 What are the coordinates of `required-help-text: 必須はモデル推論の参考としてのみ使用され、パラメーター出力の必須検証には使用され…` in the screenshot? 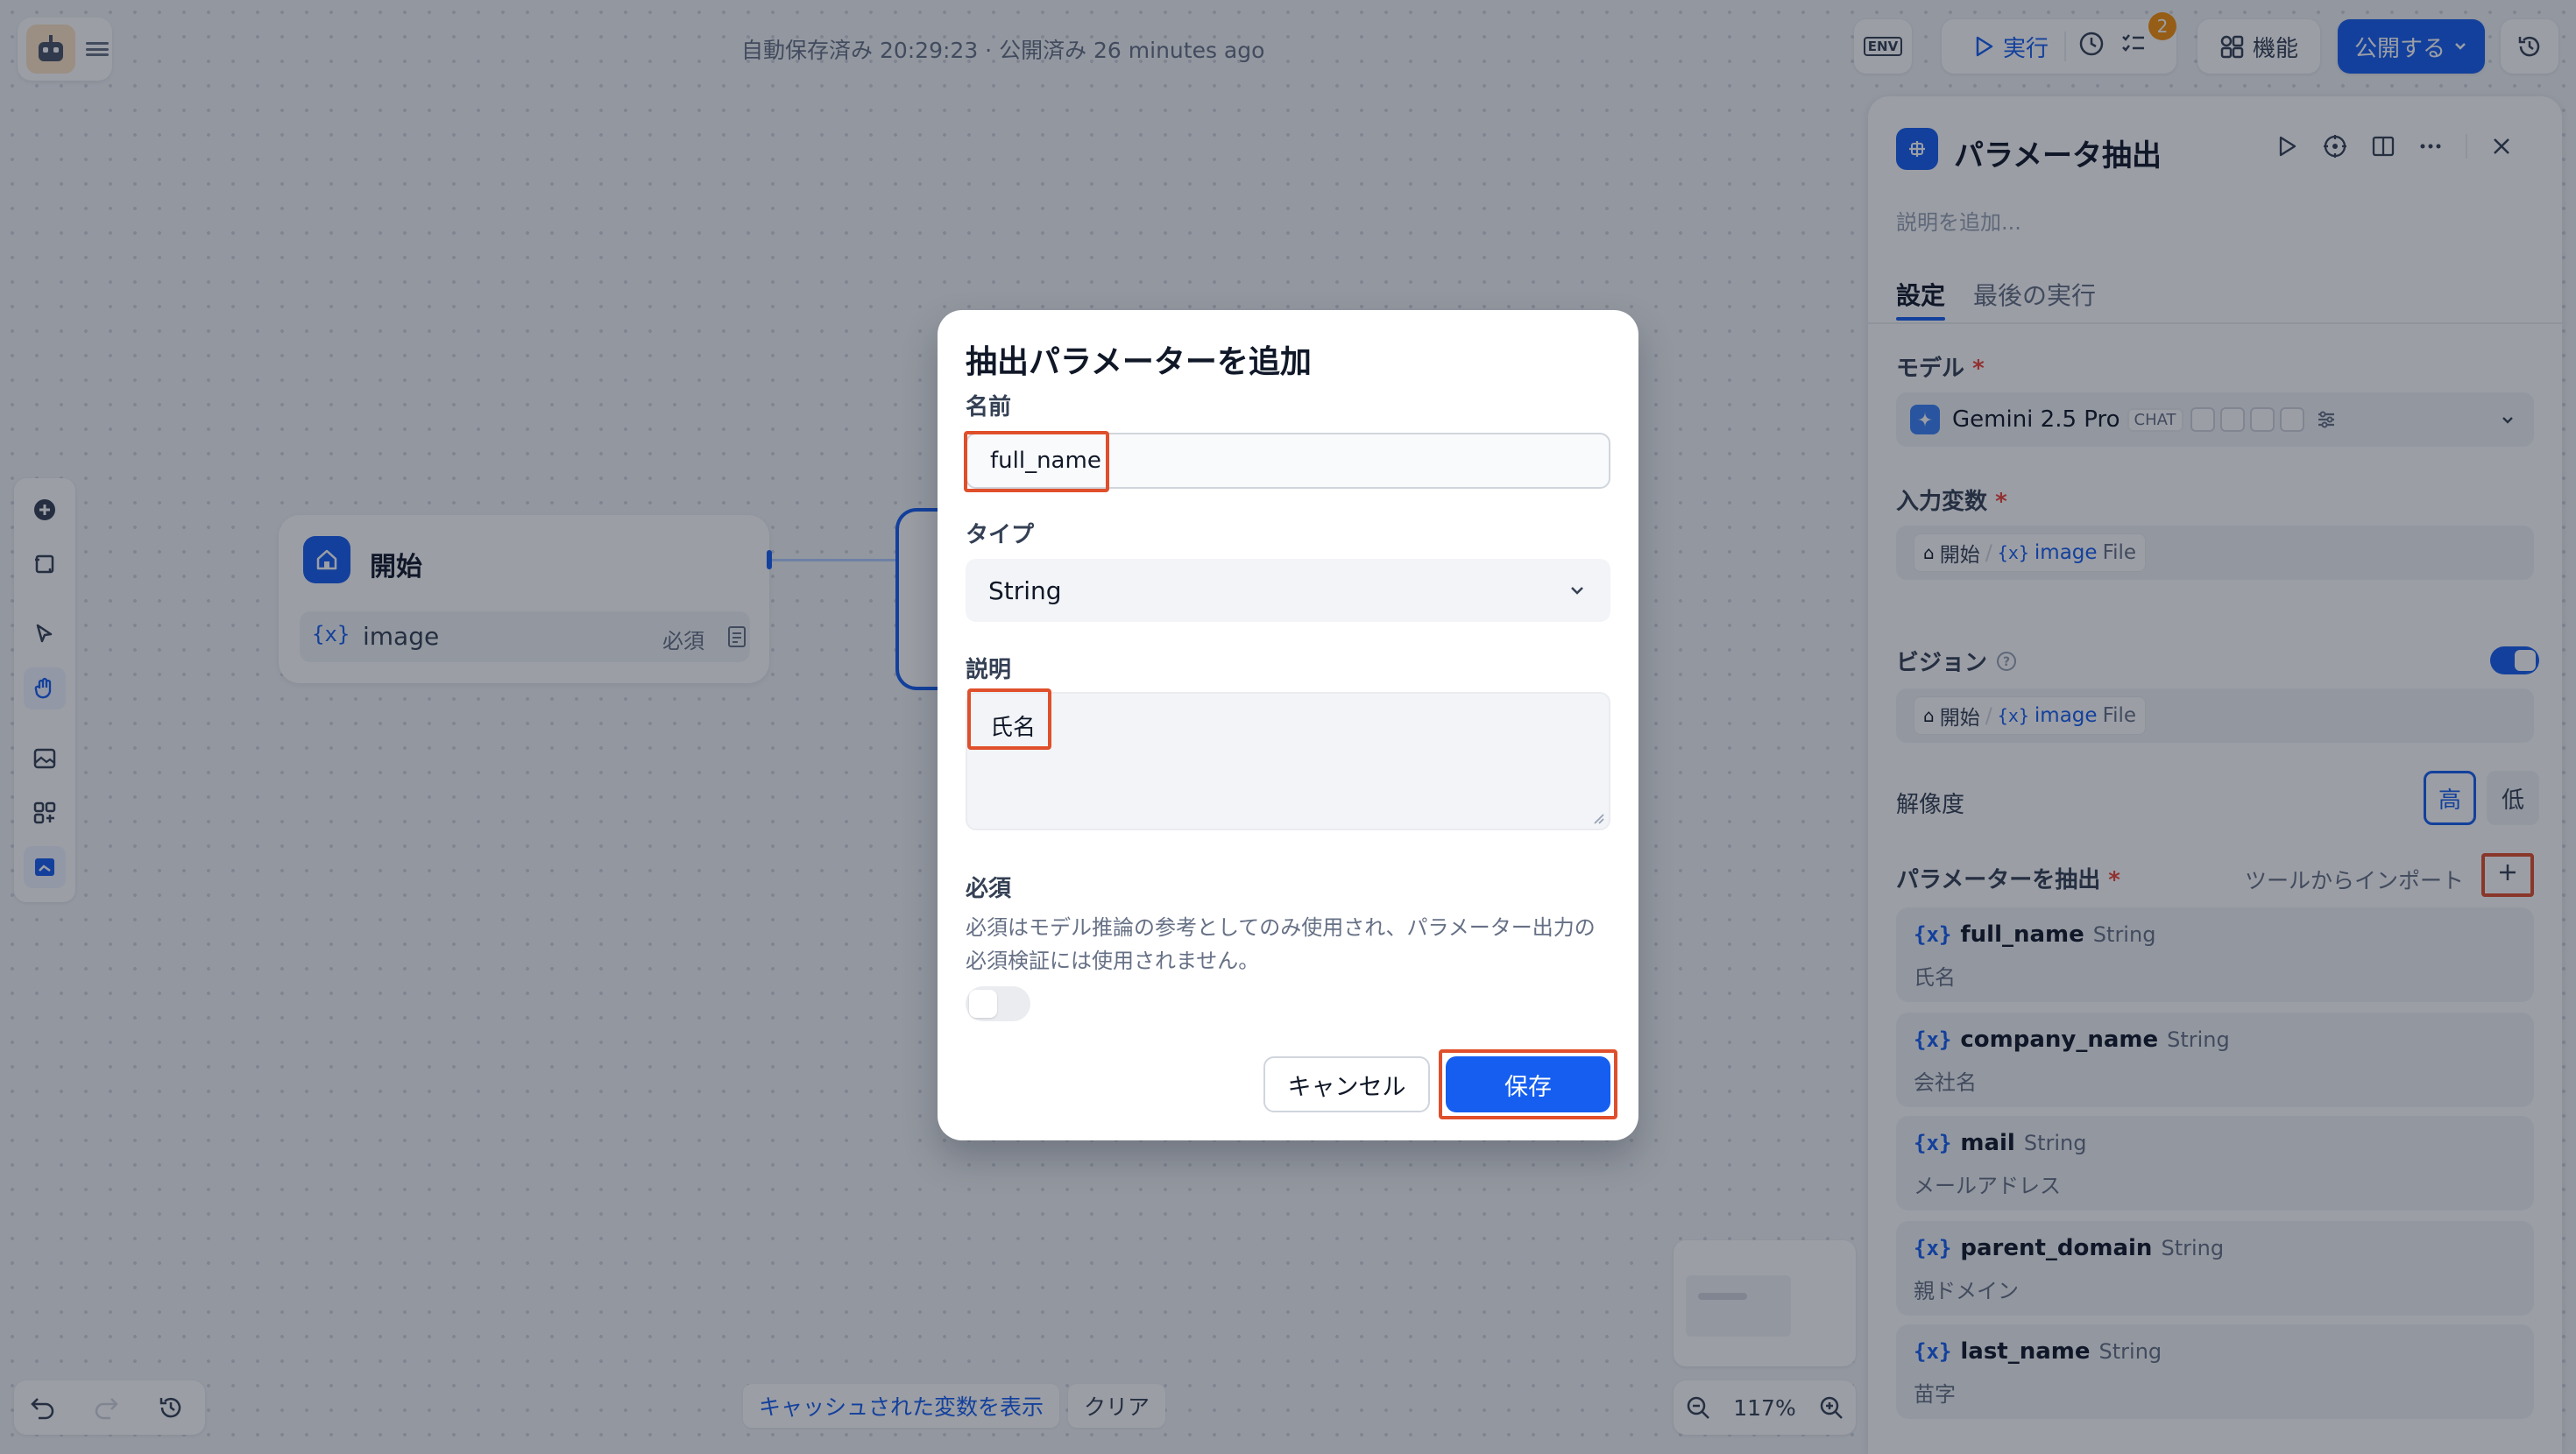 It's located at (1281, 944).